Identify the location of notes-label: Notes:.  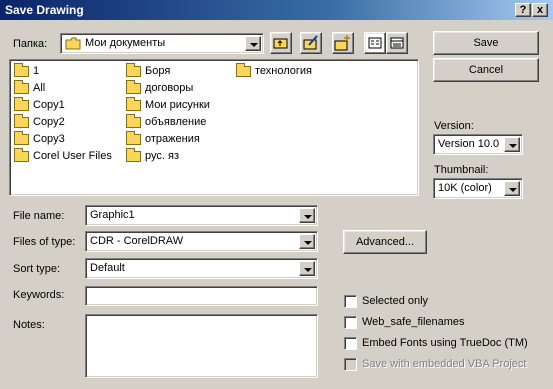
(29, 325).